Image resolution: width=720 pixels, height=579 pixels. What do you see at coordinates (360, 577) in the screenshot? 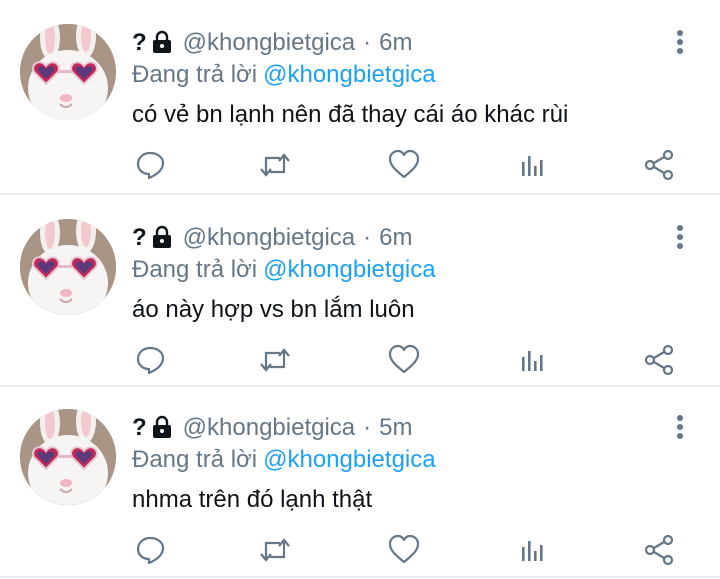
I see `divider` at bounding box center [360, 577].